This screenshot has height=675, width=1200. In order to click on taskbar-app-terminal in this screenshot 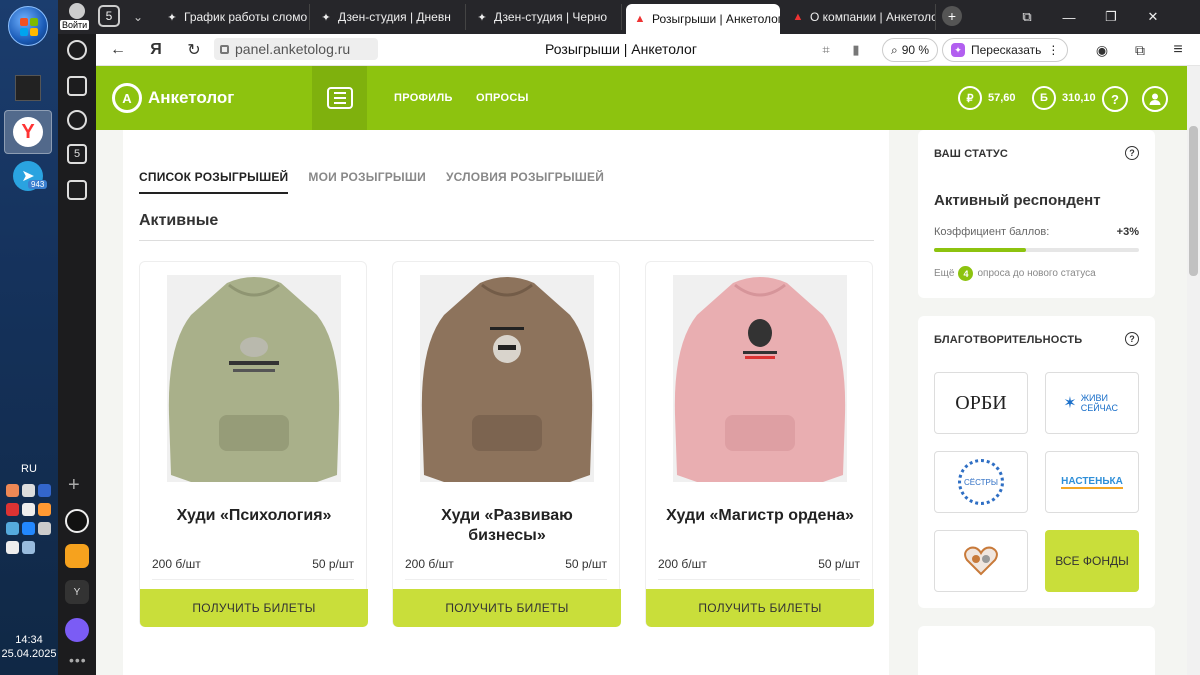, I will do `click(28, 88)`.